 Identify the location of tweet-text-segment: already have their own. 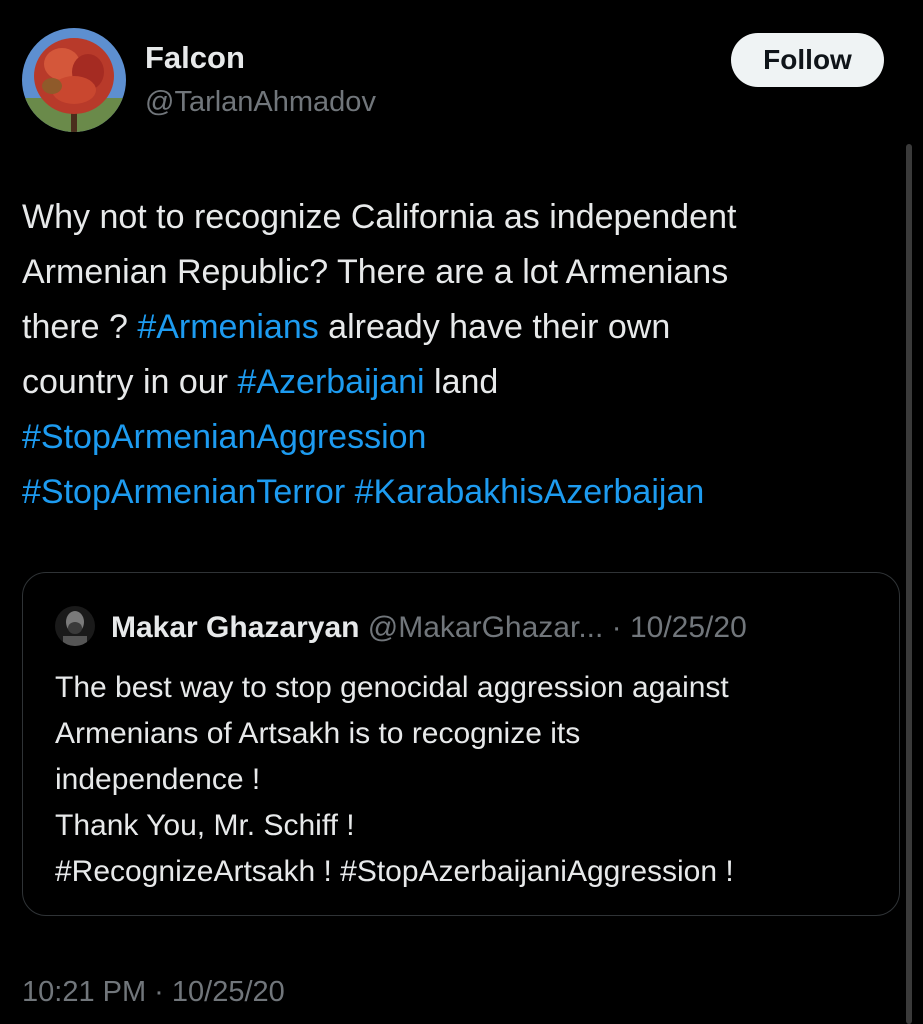
(494, 327).